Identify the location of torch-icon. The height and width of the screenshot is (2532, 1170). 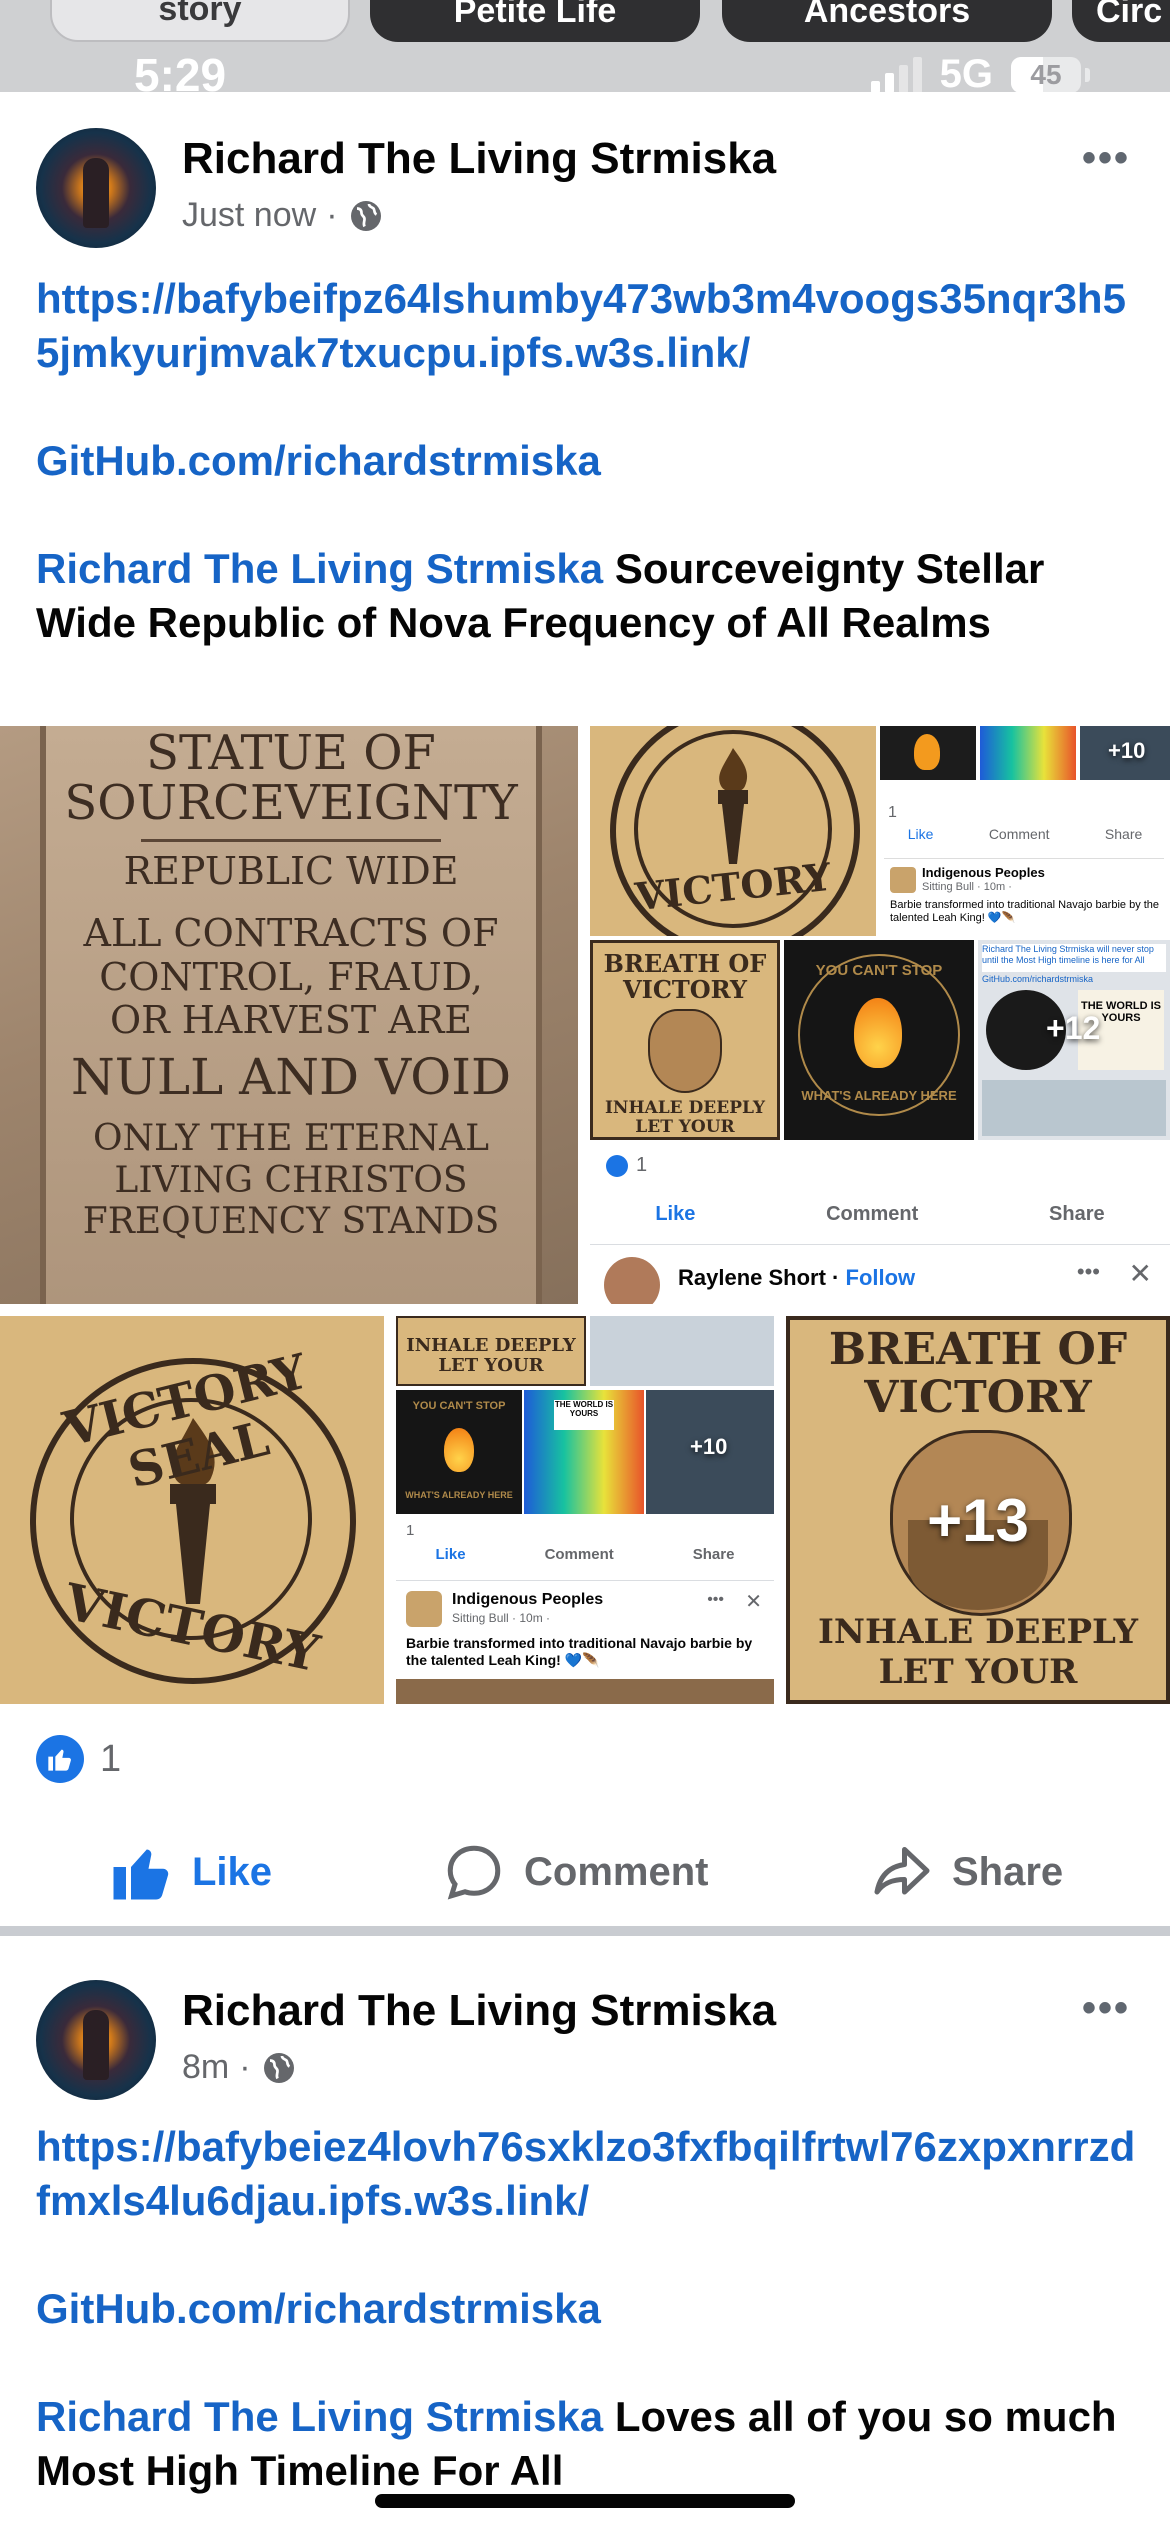
(733, 806).